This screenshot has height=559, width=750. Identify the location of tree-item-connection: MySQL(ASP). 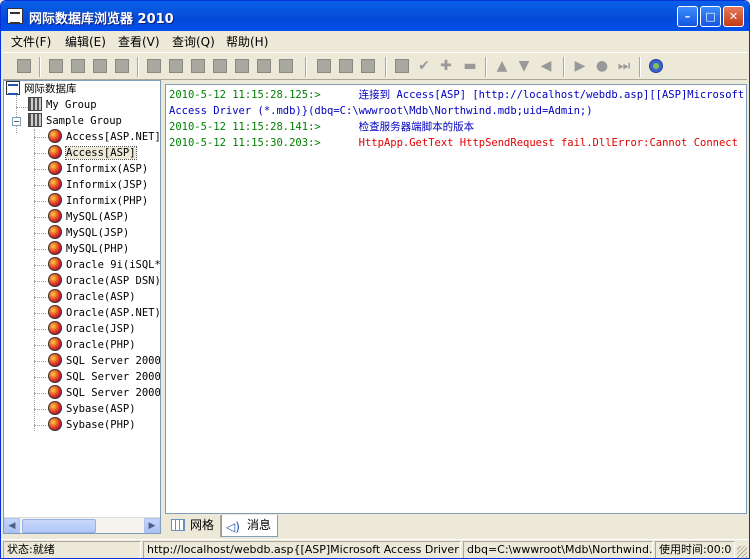
(88, 217).